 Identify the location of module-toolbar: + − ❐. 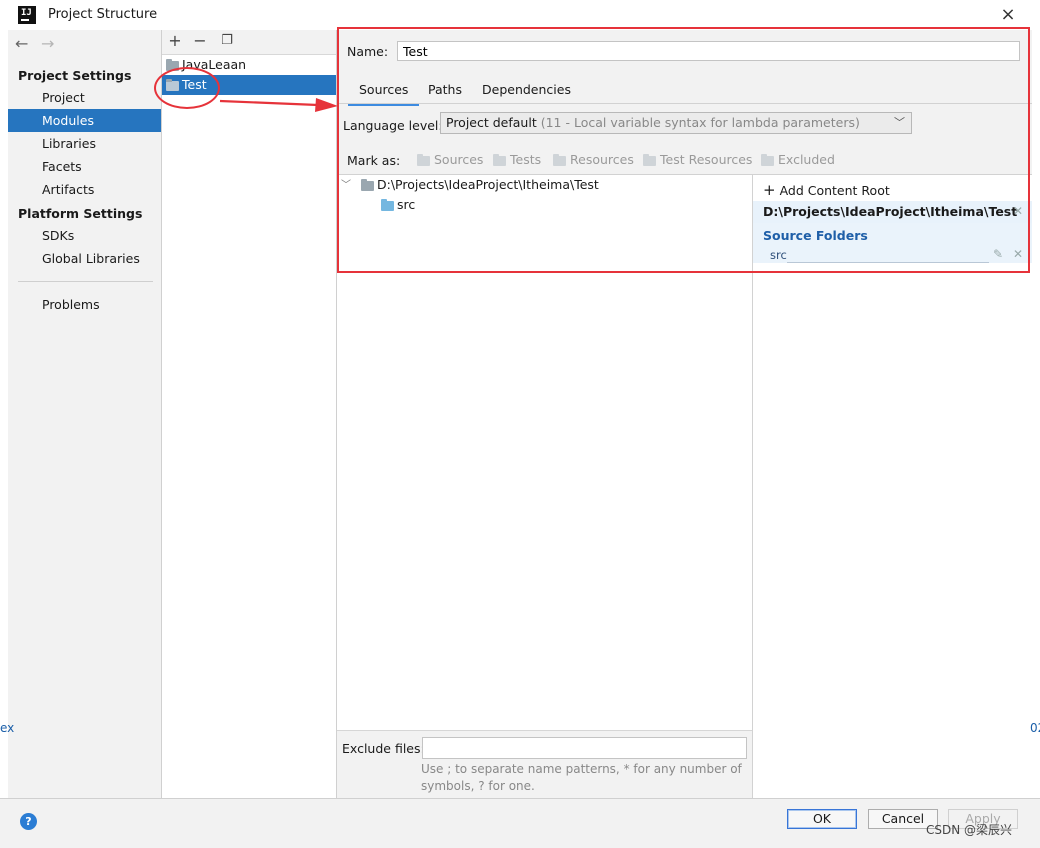
(249, 42).